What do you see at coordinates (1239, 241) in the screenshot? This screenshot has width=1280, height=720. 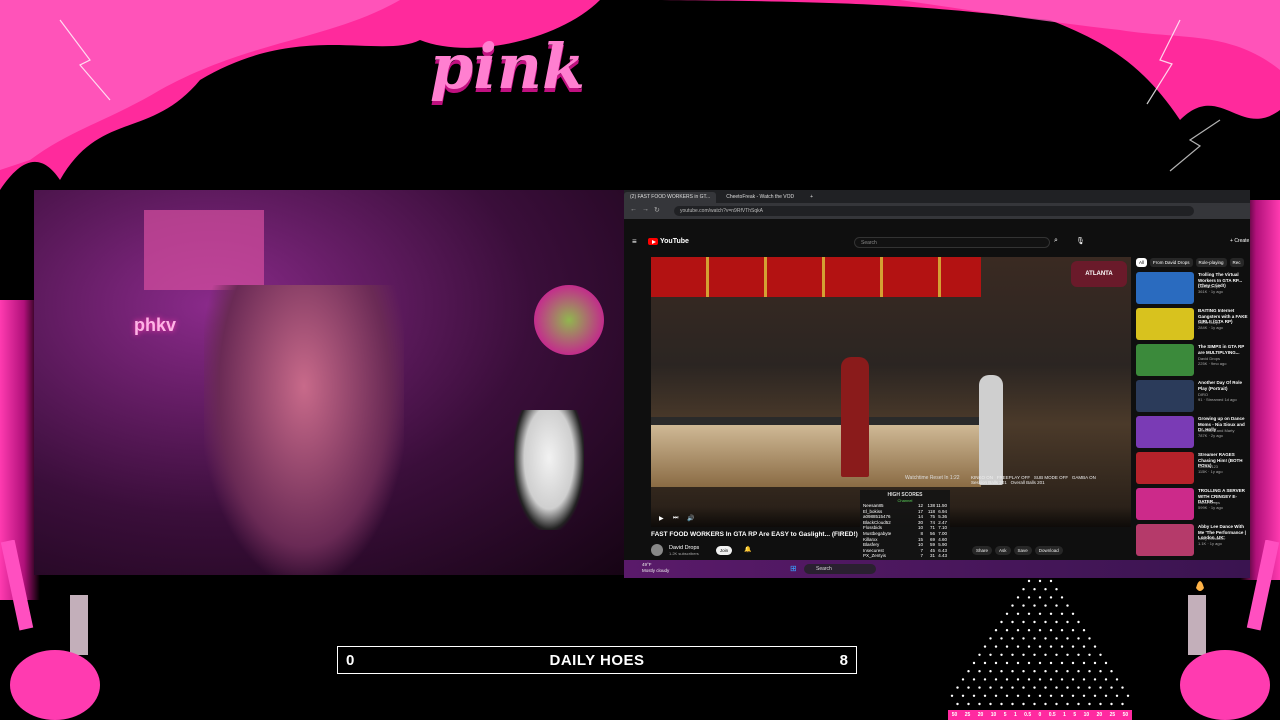 I see `create-button: + Create` at bounding box center [1239, 241].